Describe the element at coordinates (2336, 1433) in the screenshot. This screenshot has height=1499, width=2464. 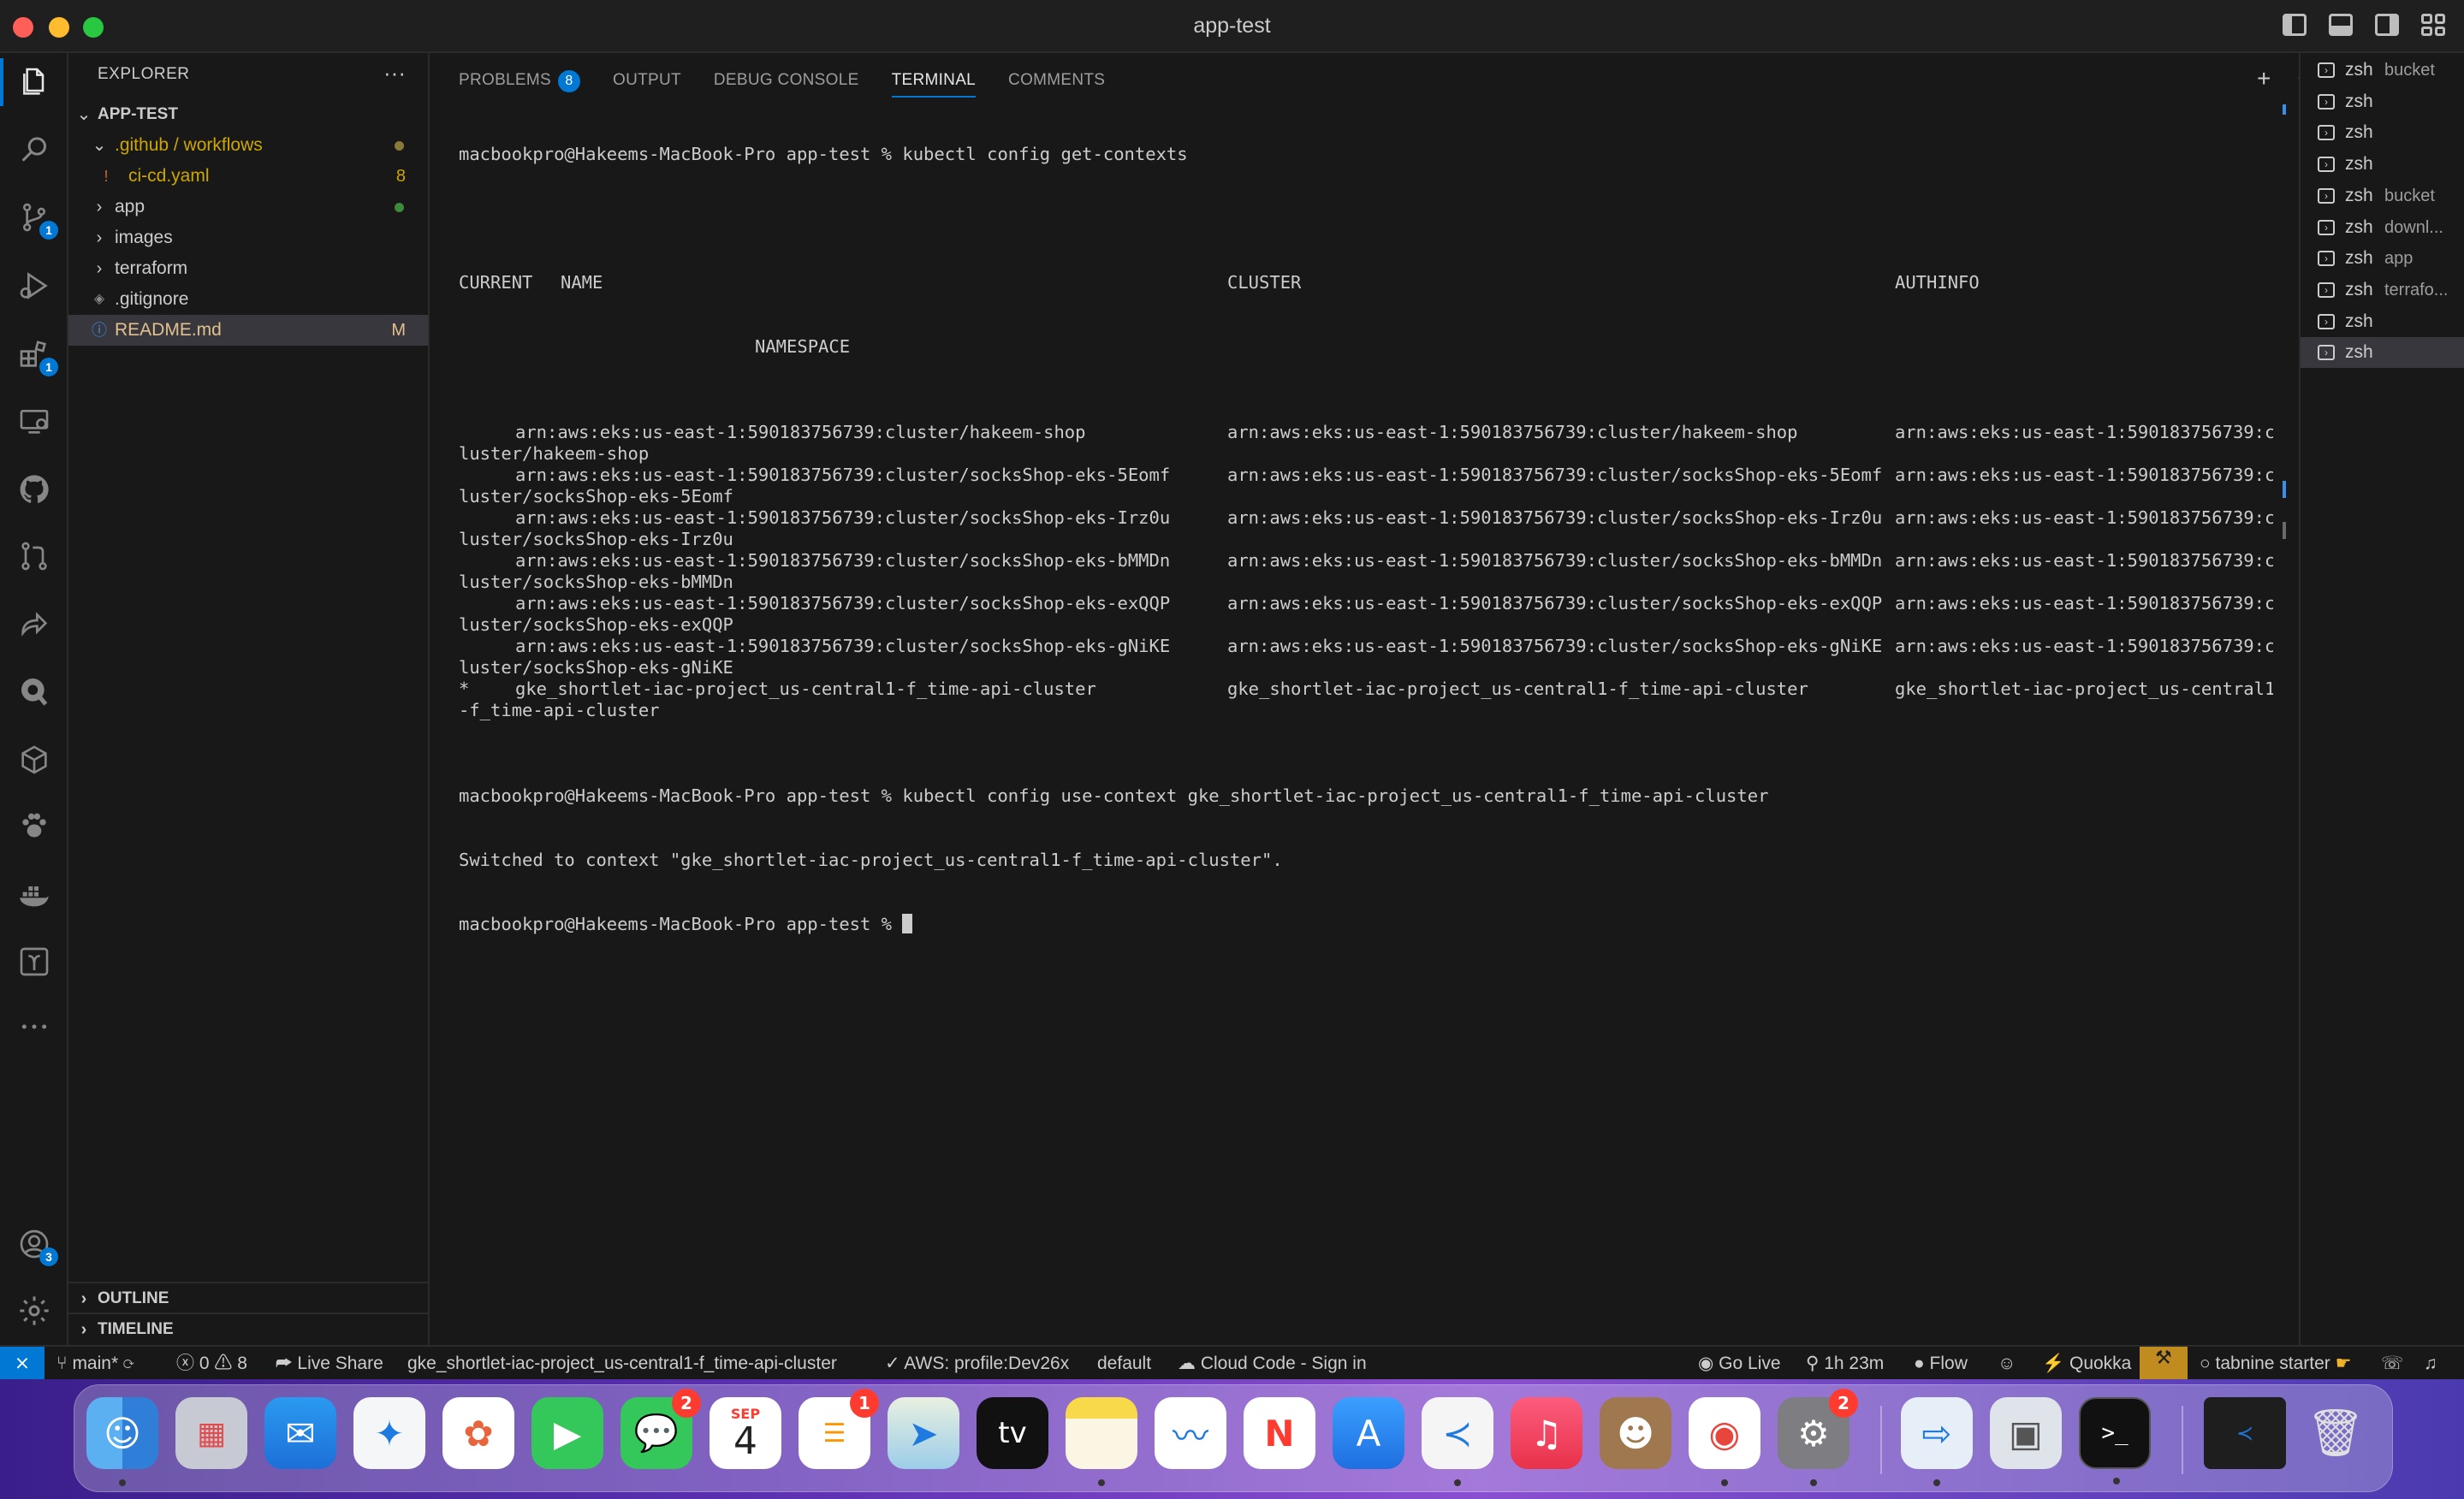
I see `trash-icon: 🗑` at that location.